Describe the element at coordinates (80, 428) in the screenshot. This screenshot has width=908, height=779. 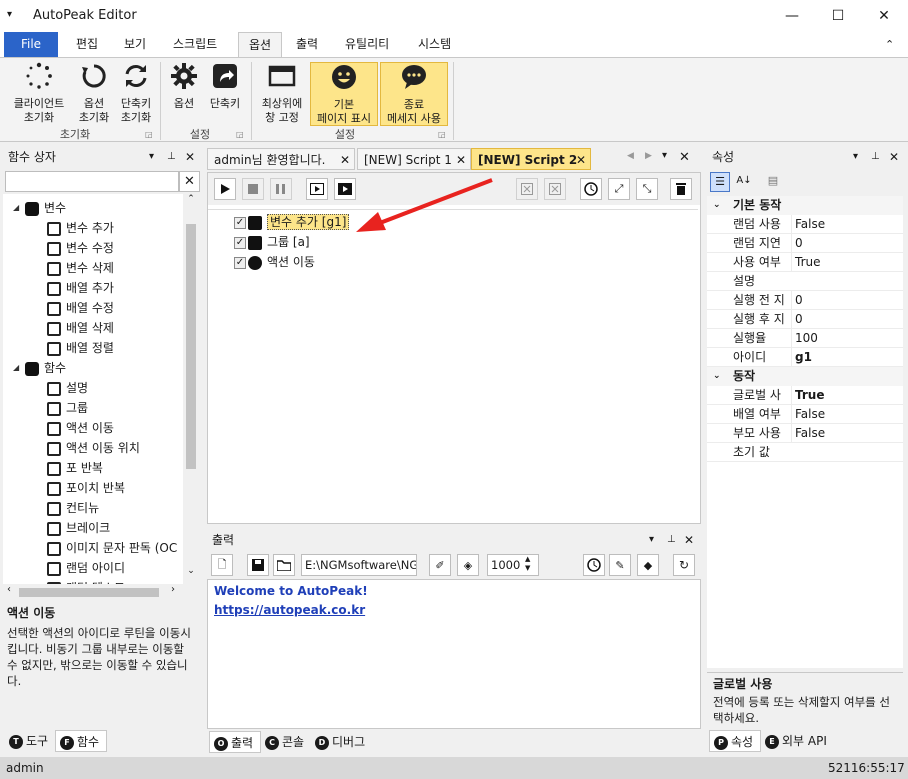
I see `tree-item: 액션 이동` at that location.